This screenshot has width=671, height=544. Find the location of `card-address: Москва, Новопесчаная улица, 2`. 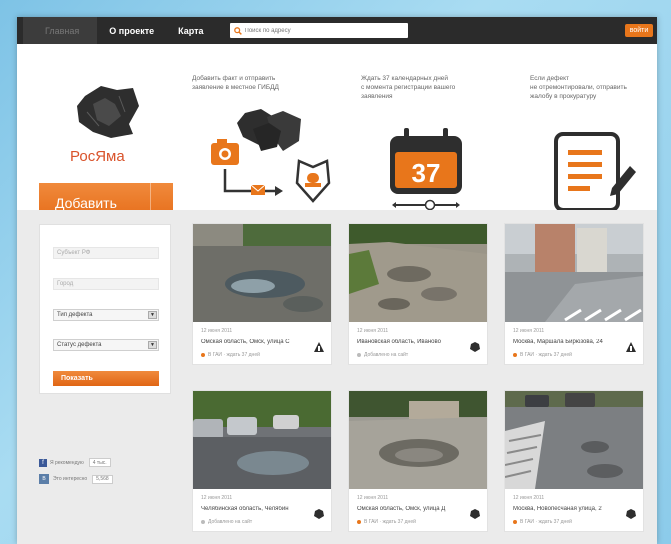

card-address: Москва, Новопесчаная улица, 2 is located at coordinates (572, 509).